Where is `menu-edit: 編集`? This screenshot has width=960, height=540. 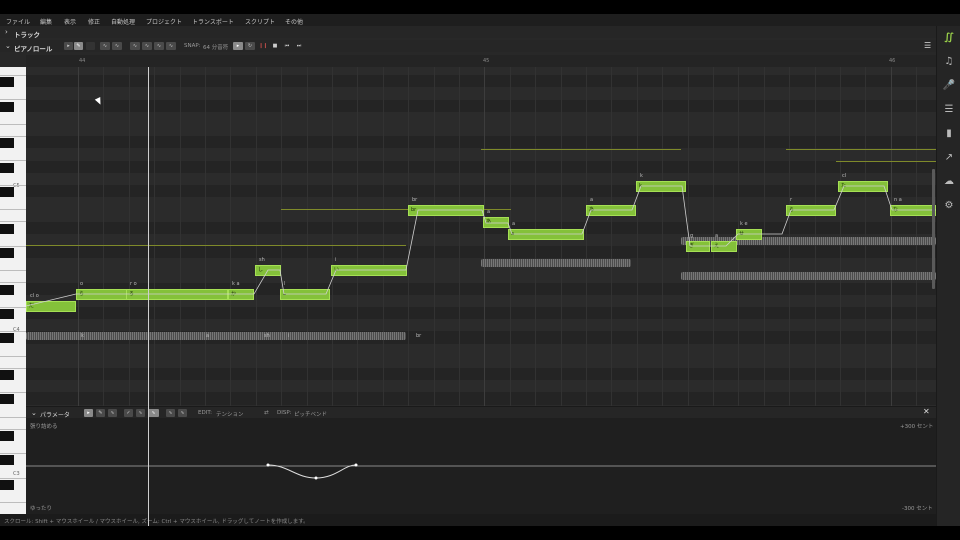
menu-edit: 編集 is located at coordinates (46, 21).